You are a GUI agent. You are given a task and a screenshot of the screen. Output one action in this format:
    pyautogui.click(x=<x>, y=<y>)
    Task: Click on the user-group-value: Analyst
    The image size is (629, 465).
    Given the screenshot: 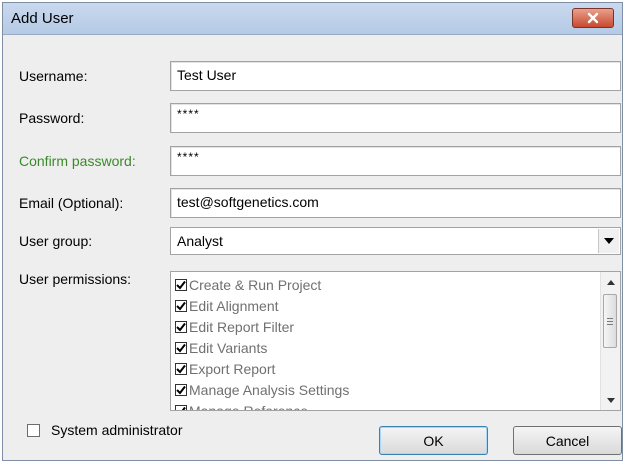 What is the action you would take?
    pyautogui.click(x=200, y=241)
    